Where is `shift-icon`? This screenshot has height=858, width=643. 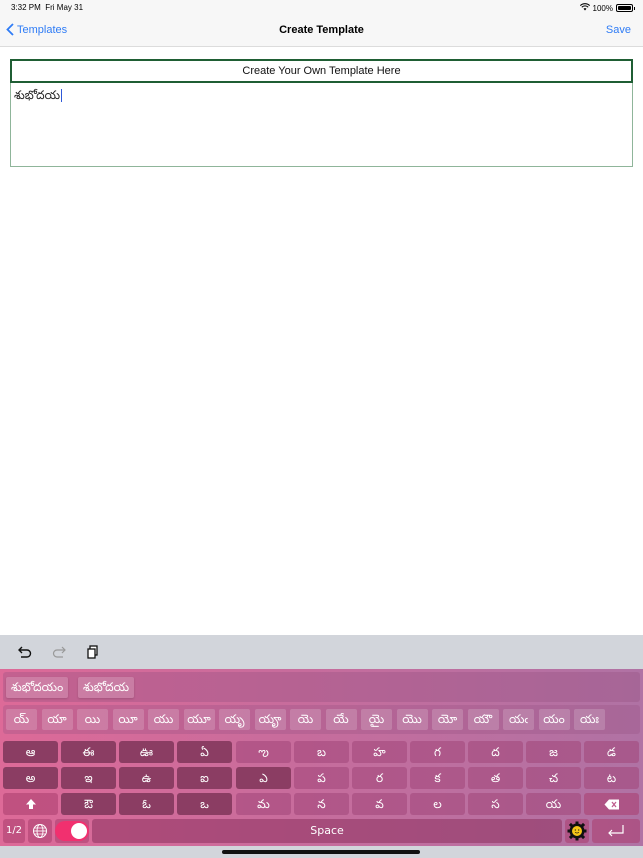 shift-icon is located at coordinates (30, 804).